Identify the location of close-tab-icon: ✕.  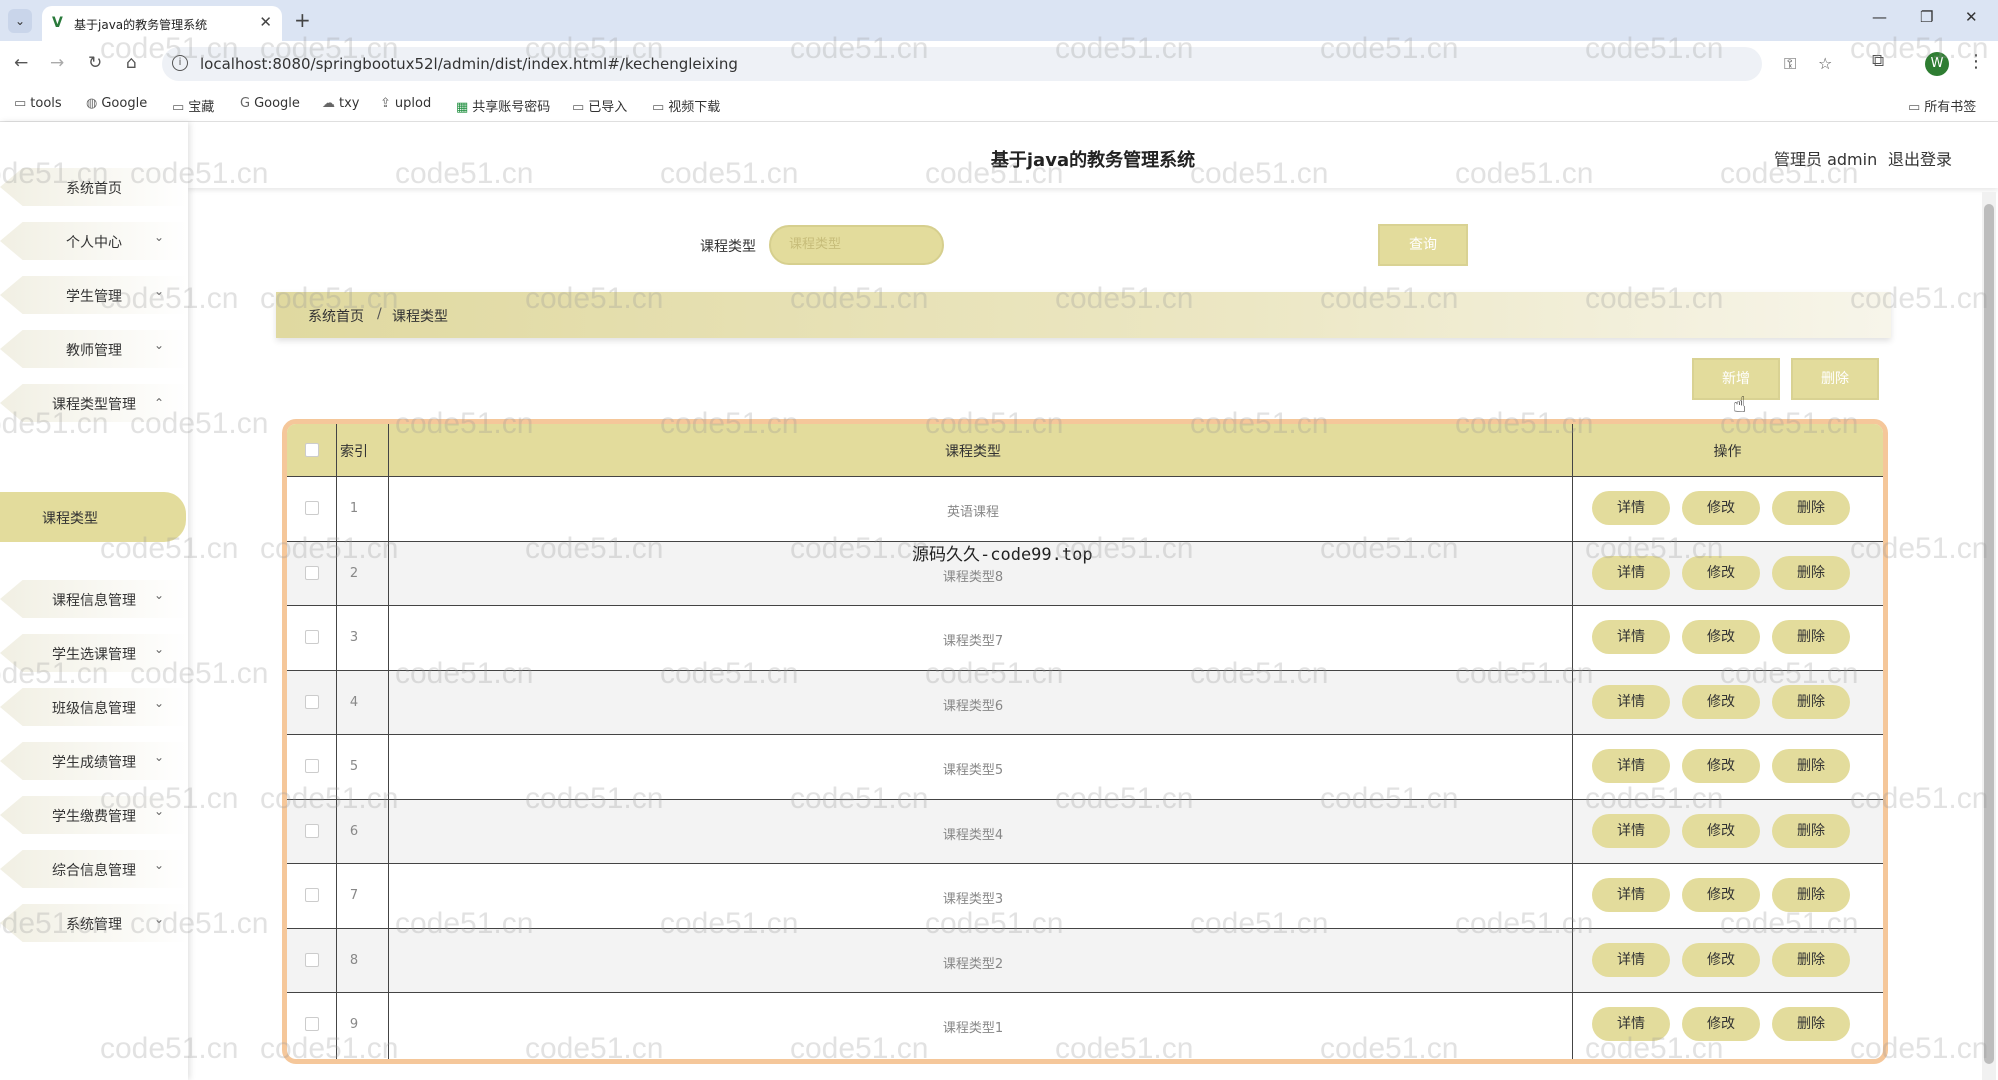
(265, 22).